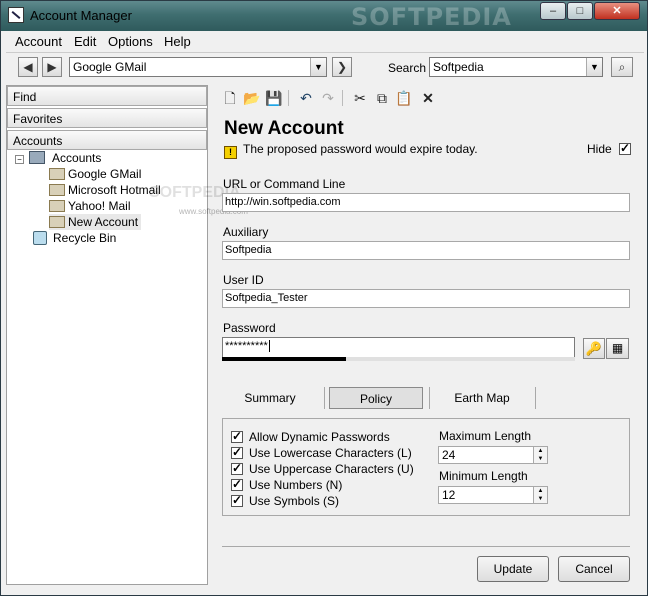  Describe the element at coordinates (431, 17) in the screenshot. I see `watermark-text: SOFTPEDIA` at that location.